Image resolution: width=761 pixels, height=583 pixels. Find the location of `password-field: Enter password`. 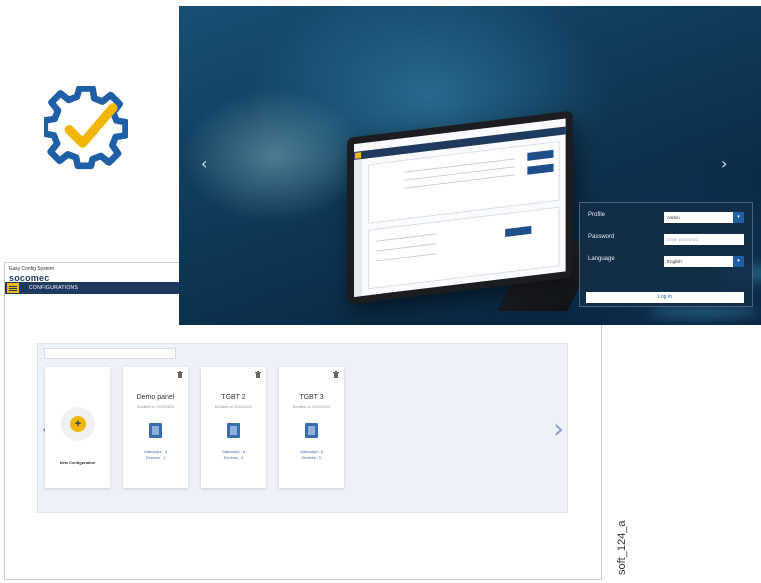

password-field: Enter password is located at coordinates (704, 239).